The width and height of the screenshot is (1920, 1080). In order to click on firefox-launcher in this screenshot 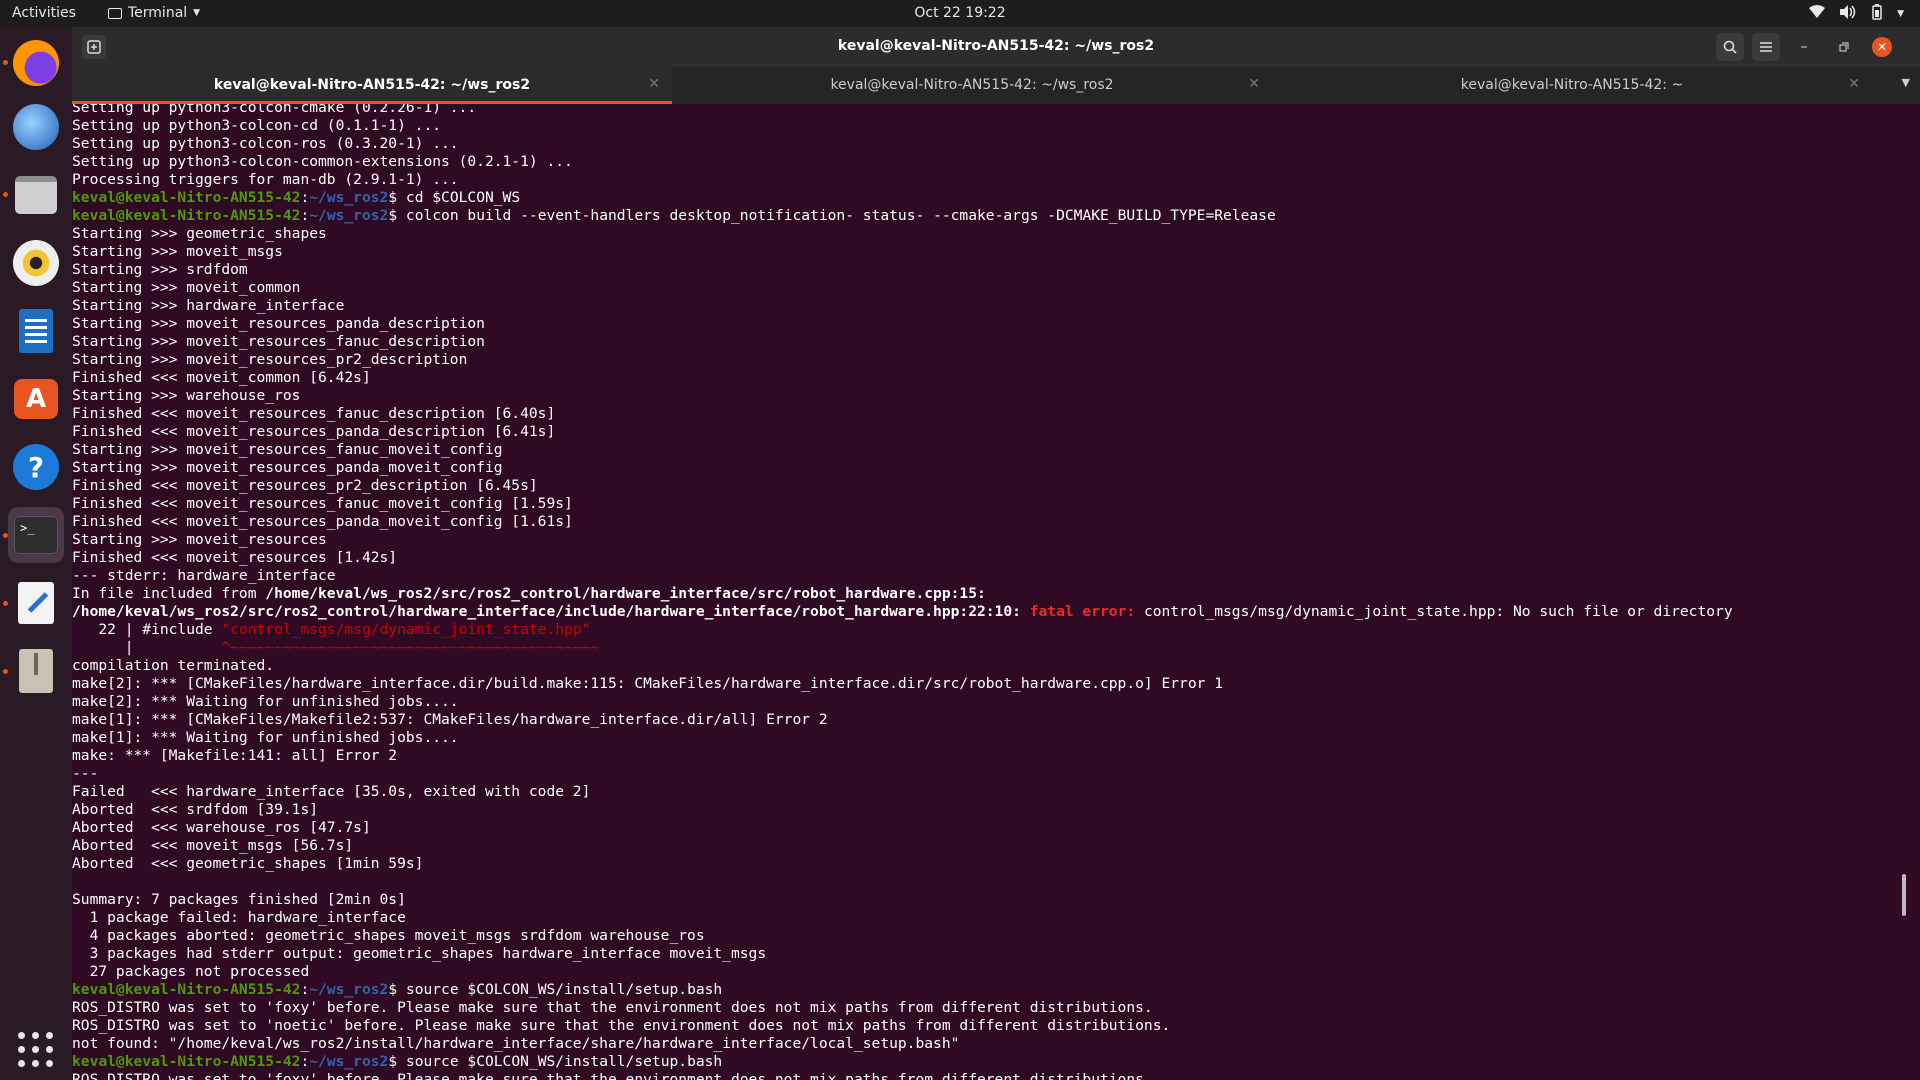, I will do `click(36, 63)`.